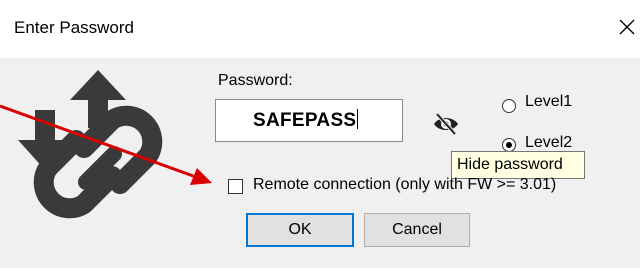  I want to click on level1-label: Level1, so click(549, 101).